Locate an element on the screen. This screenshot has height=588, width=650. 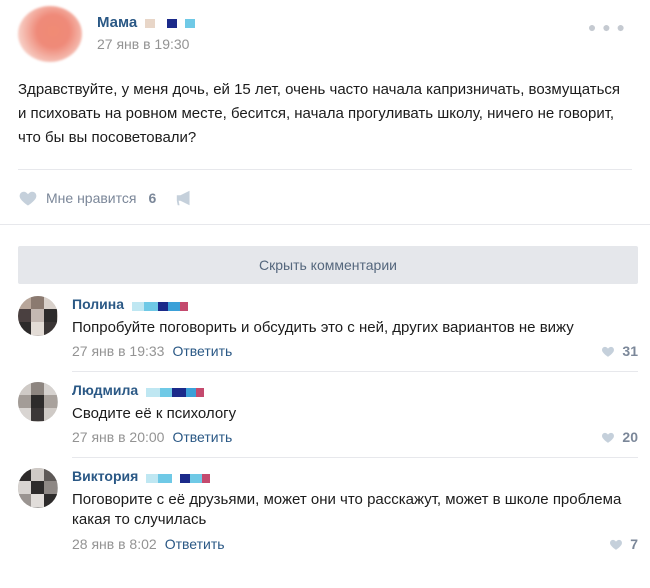
commenter-name-text: Полина is located at coordinates (98, 304).